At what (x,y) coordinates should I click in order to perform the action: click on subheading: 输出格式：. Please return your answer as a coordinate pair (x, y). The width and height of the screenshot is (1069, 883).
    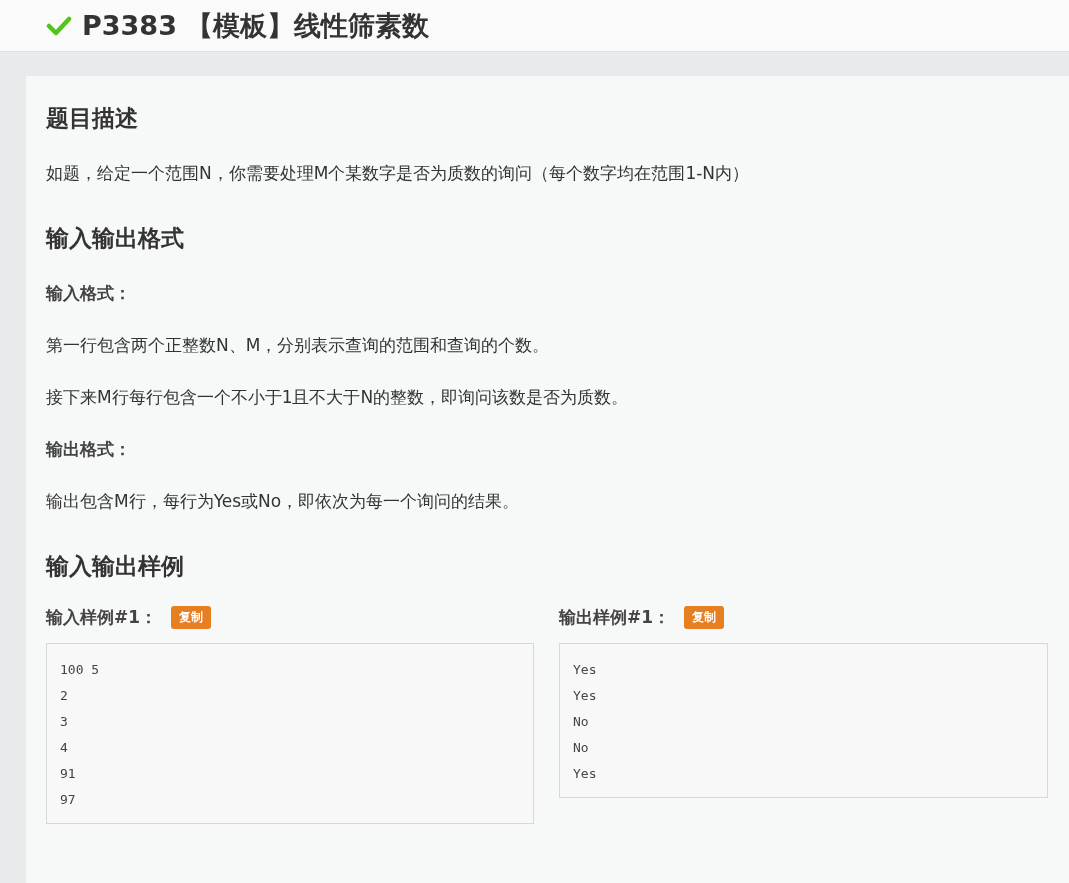
    Looking at the image, I should click on (89, 449).